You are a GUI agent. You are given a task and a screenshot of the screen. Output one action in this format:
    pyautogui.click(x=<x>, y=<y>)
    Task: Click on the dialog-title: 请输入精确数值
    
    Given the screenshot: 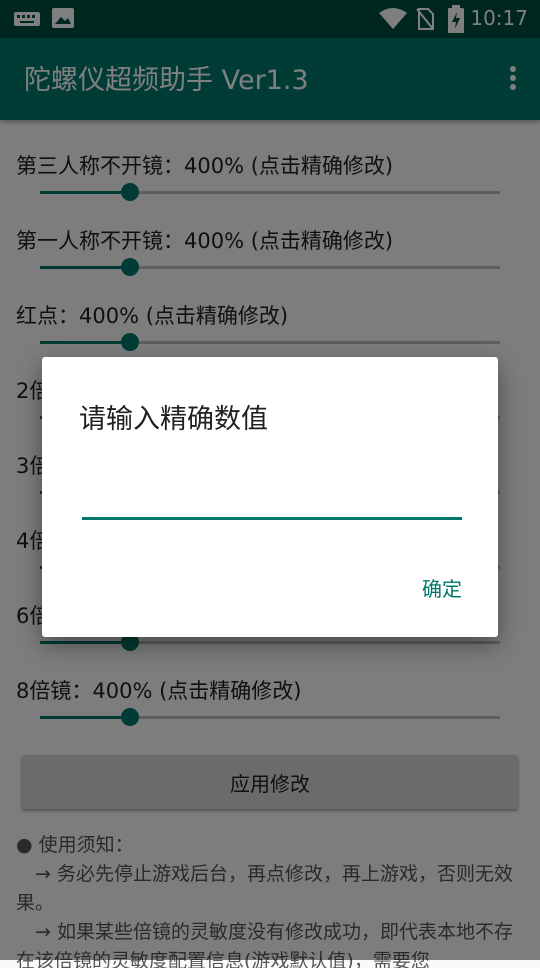 What is the action you would take?
    pyautogui.click(x=173, y=419)
    